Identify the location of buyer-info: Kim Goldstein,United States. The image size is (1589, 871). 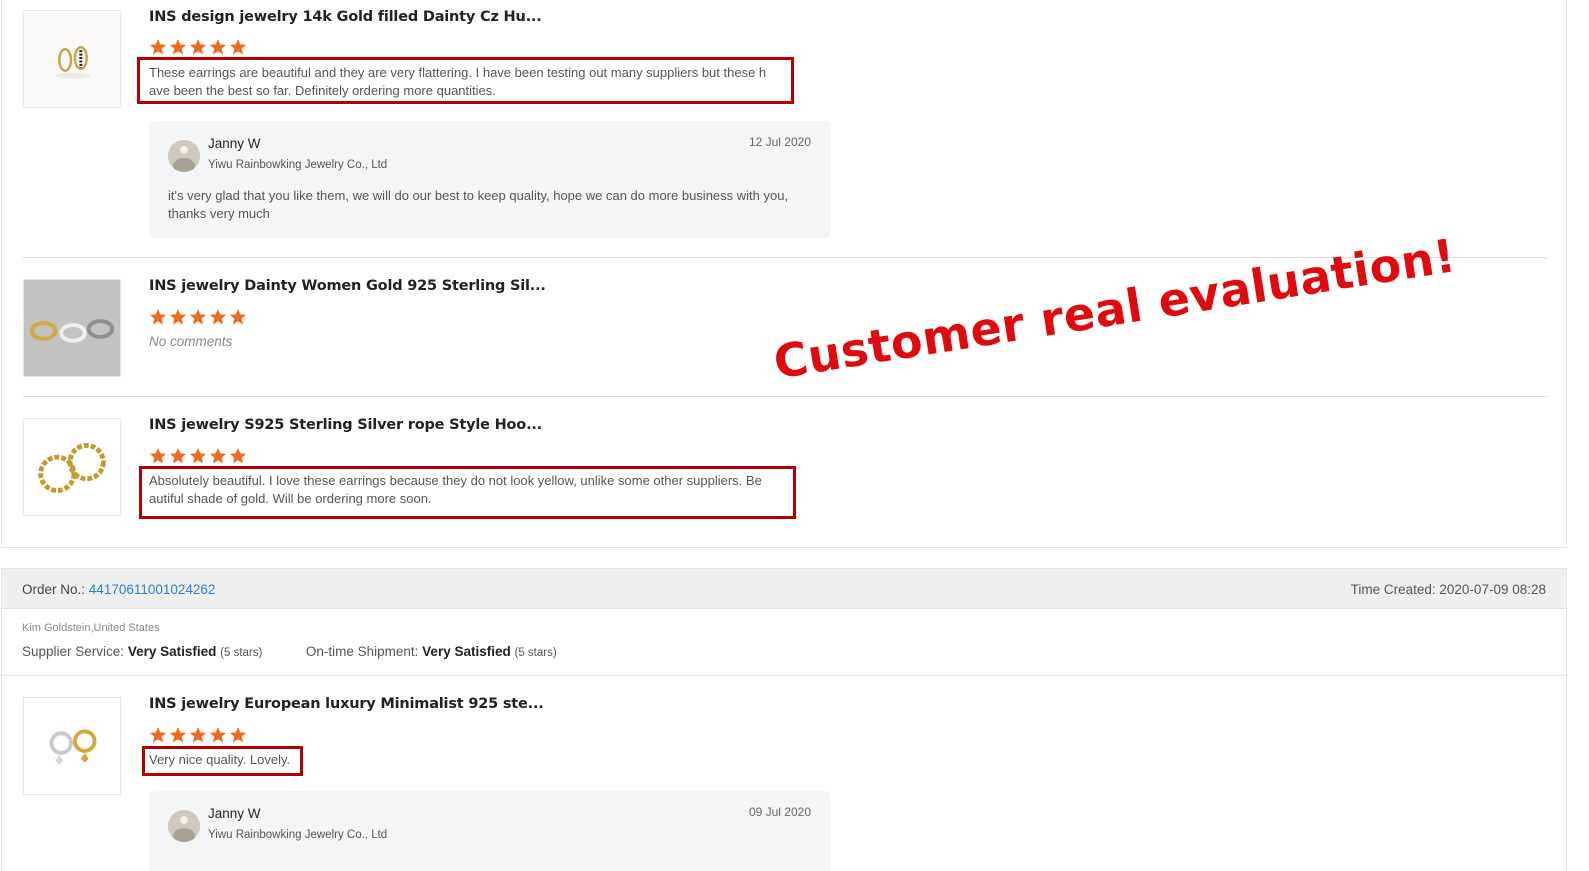
(91, 628).